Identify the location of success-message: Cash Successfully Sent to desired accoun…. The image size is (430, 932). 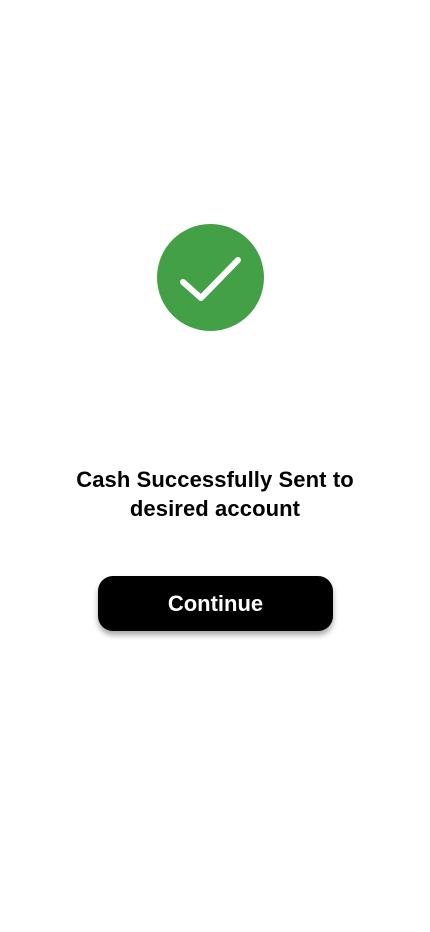
(215, 494).